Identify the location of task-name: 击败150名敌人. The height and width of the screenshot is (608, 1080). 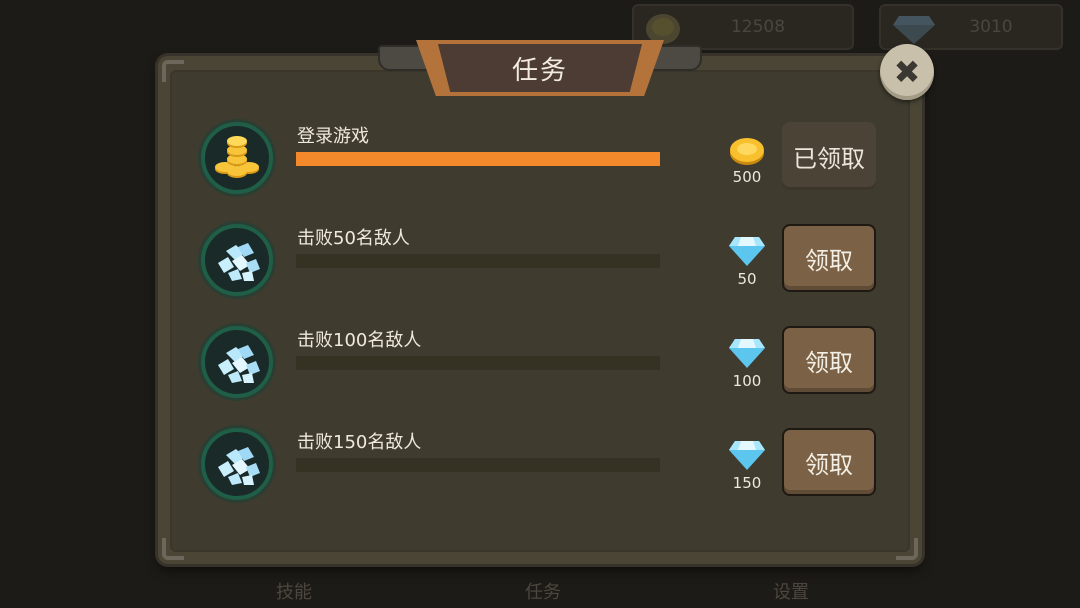
(359, 442).